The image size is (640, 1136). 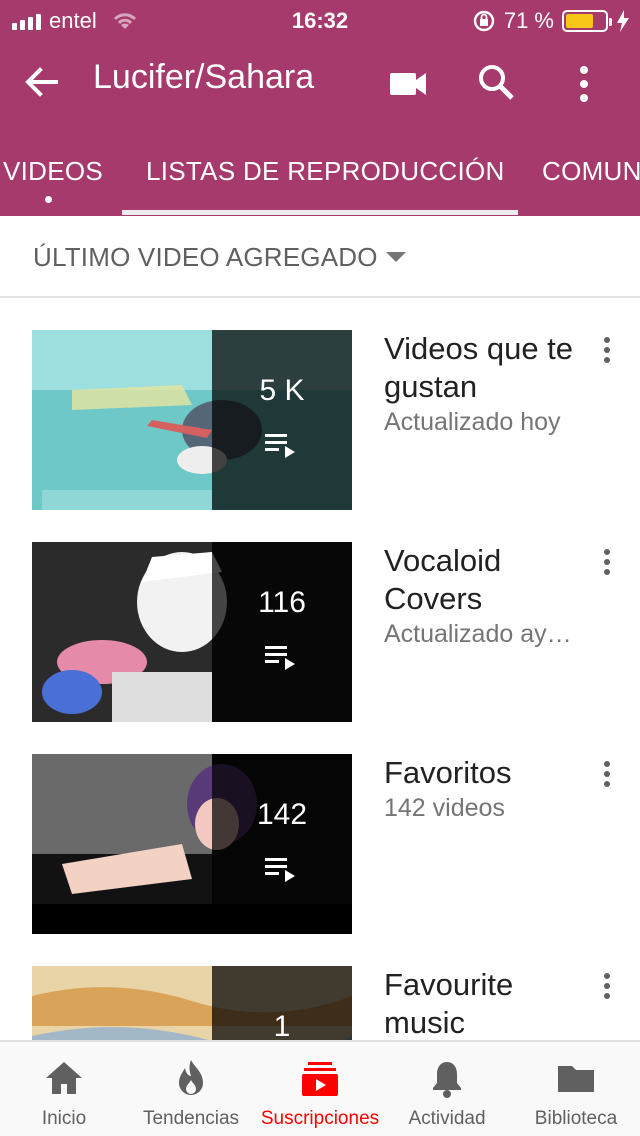 What do you see at coordinates (320, 1079) in the screenshot?
I see `subscriptions-icon` at bounding box center [320, 1079].